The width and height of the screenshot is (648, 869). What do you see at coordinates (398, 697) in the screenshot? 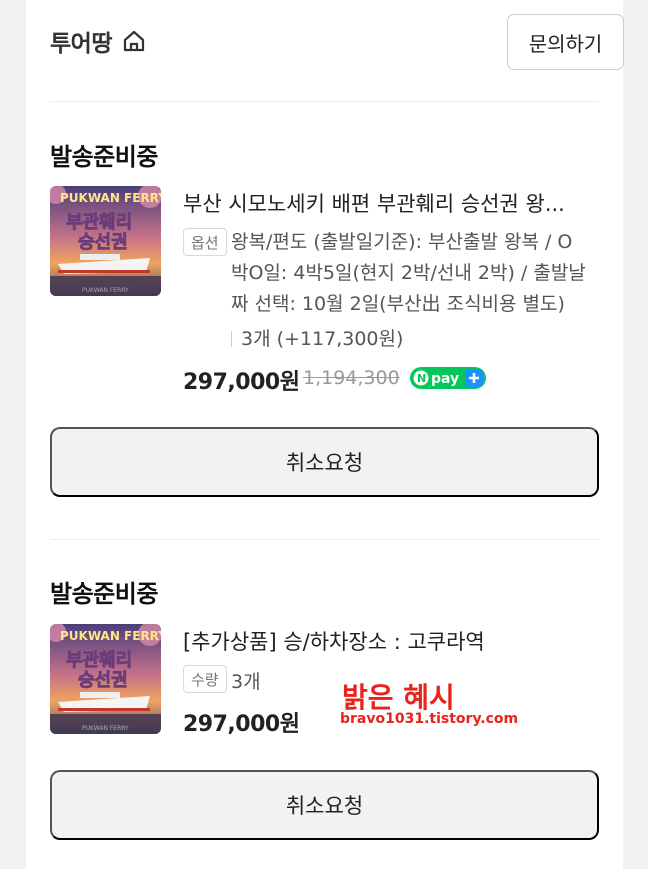
I see `watermark-title: 밝은 혜시` at bounding box center [398, 697].